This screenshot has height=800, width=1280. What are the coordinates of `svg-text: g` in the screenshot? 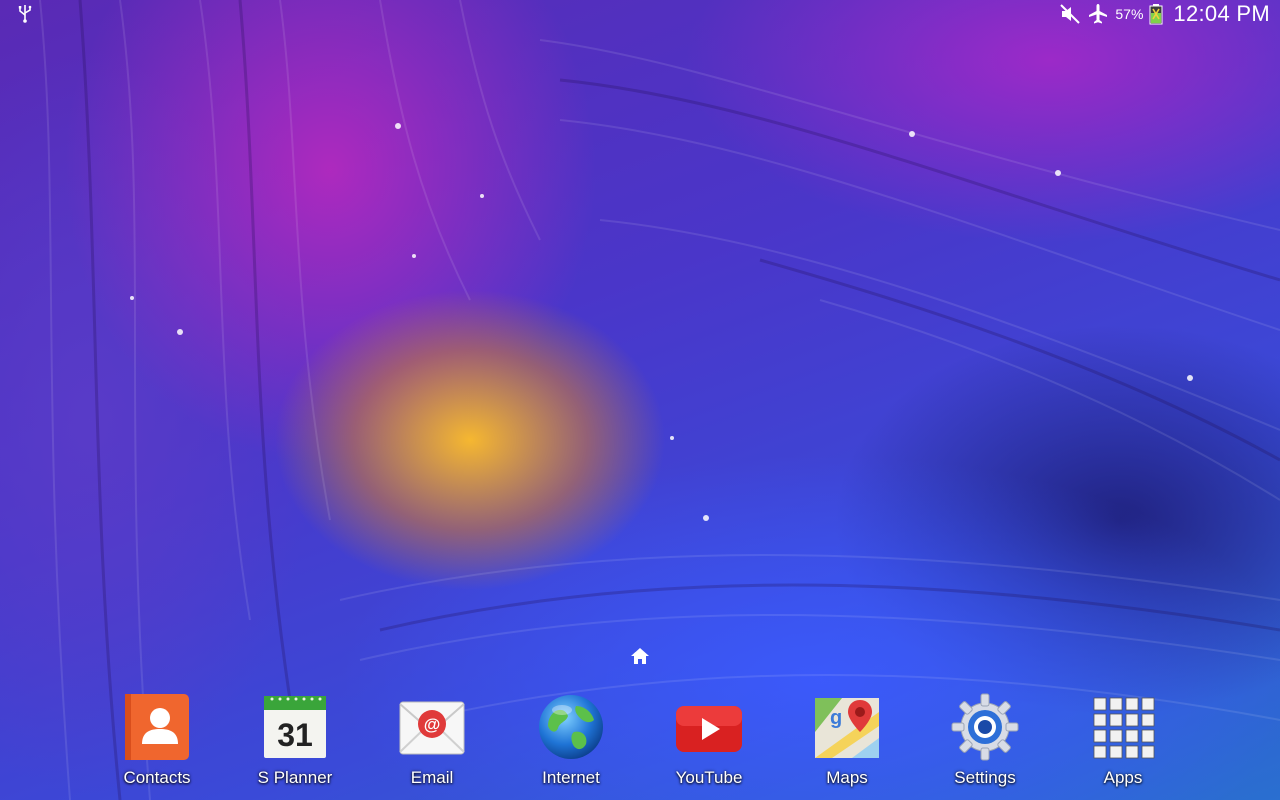 It's located at (836, 718).